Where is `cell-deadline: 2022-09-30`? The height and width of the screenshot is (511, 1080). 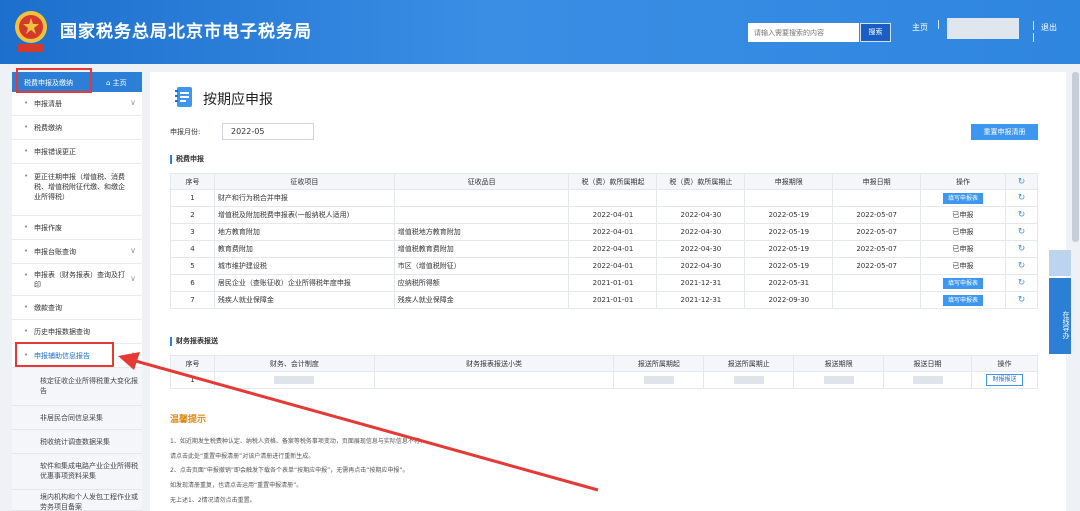 cell-deadline: 2022-09-30 is located at coordinates (789, 300).